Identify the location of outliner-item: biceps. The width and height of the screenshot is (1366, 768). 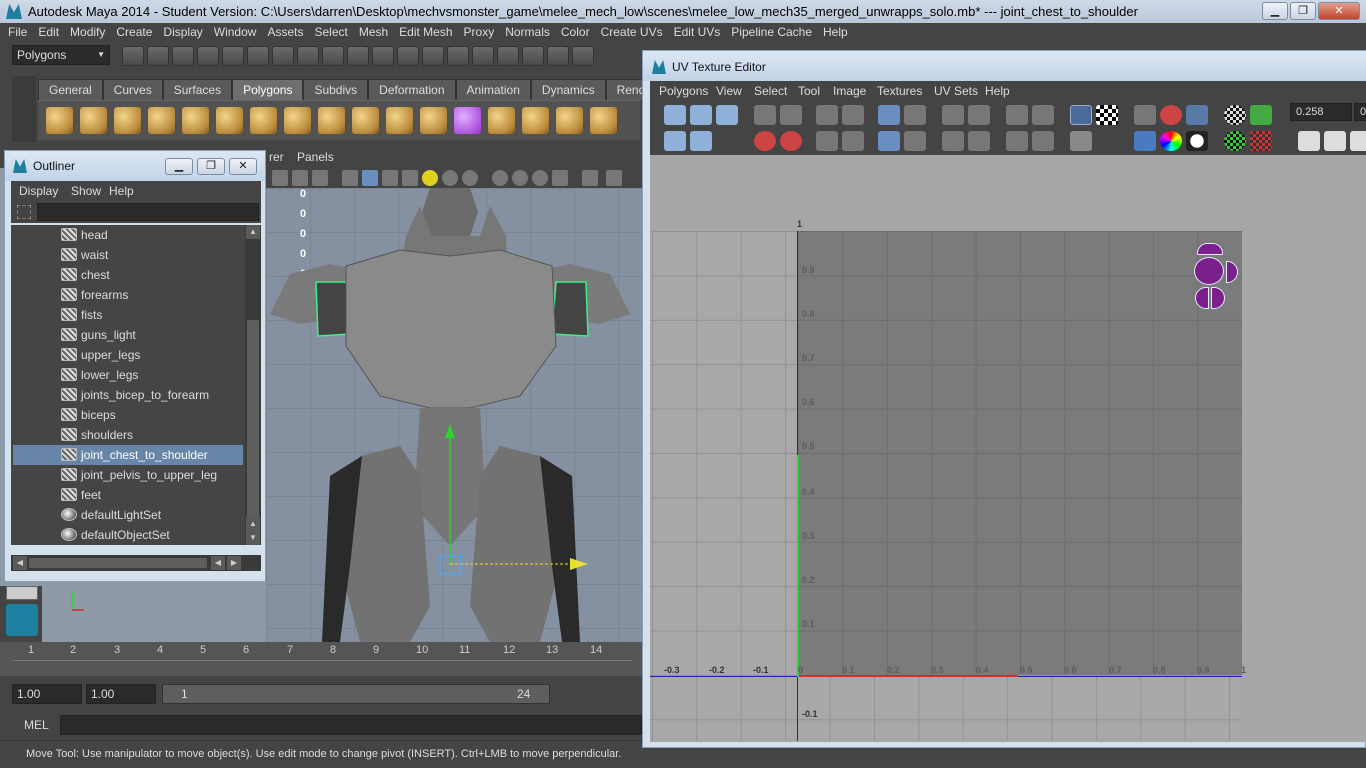
(128, 415).